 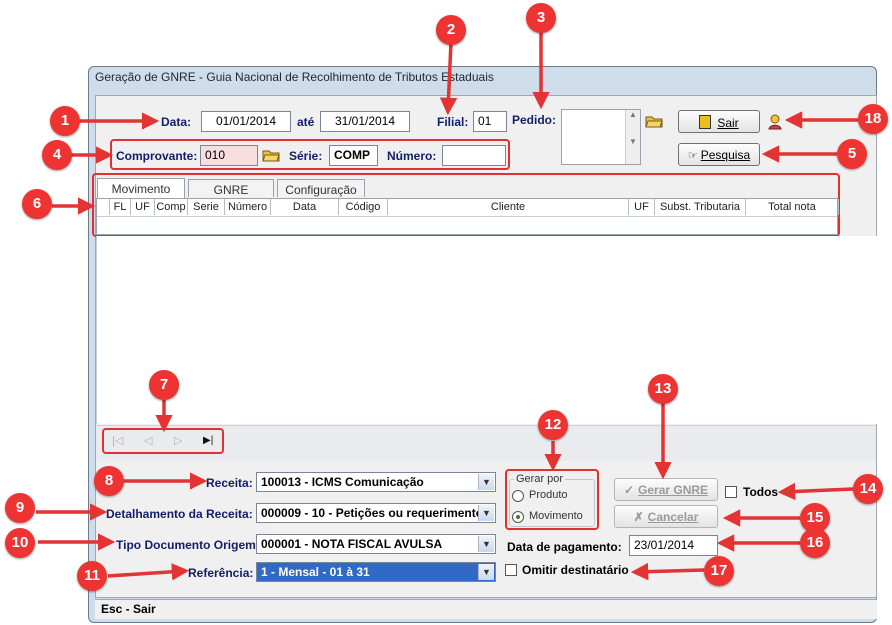 I want to click on callout-17: 17, so click(x=719, y=571).